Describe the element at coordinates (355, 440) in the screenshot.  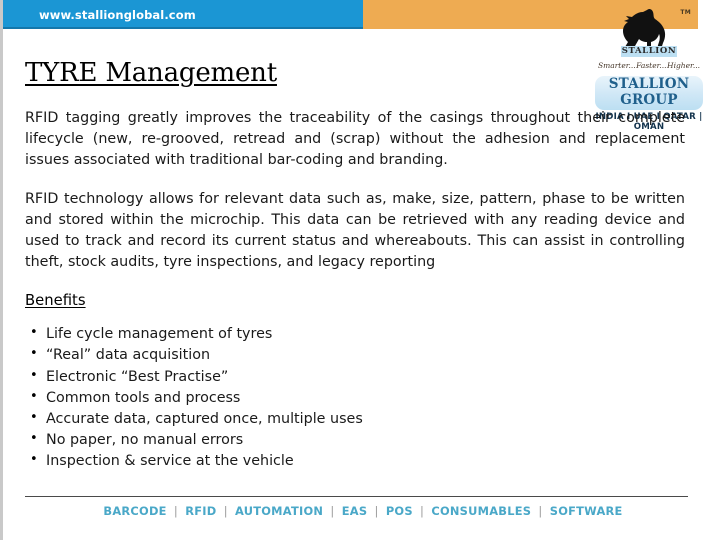
I see `list-item: No paper, no manual errors` at that location.